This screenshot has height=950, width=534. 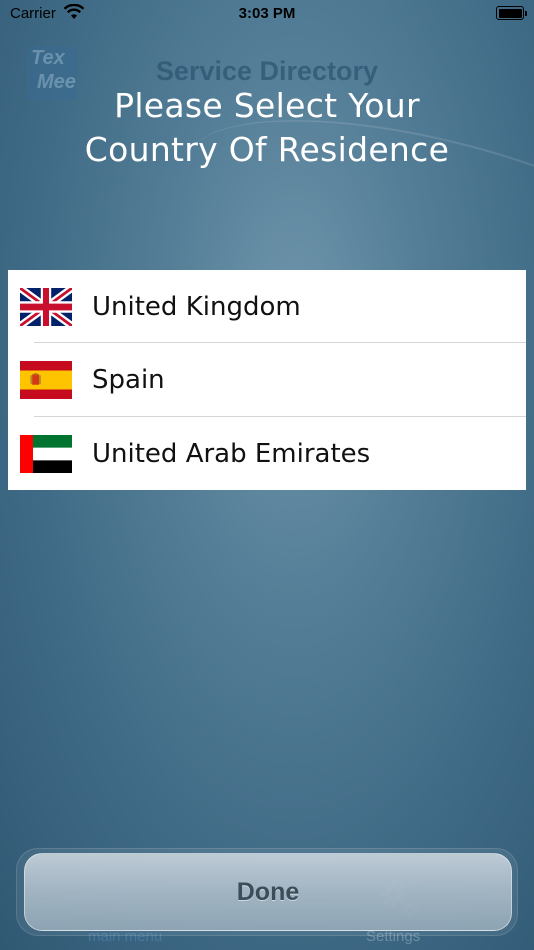 I want to click on country-row-united-kingdom: United Kingdom, so click(x=267, y=307).